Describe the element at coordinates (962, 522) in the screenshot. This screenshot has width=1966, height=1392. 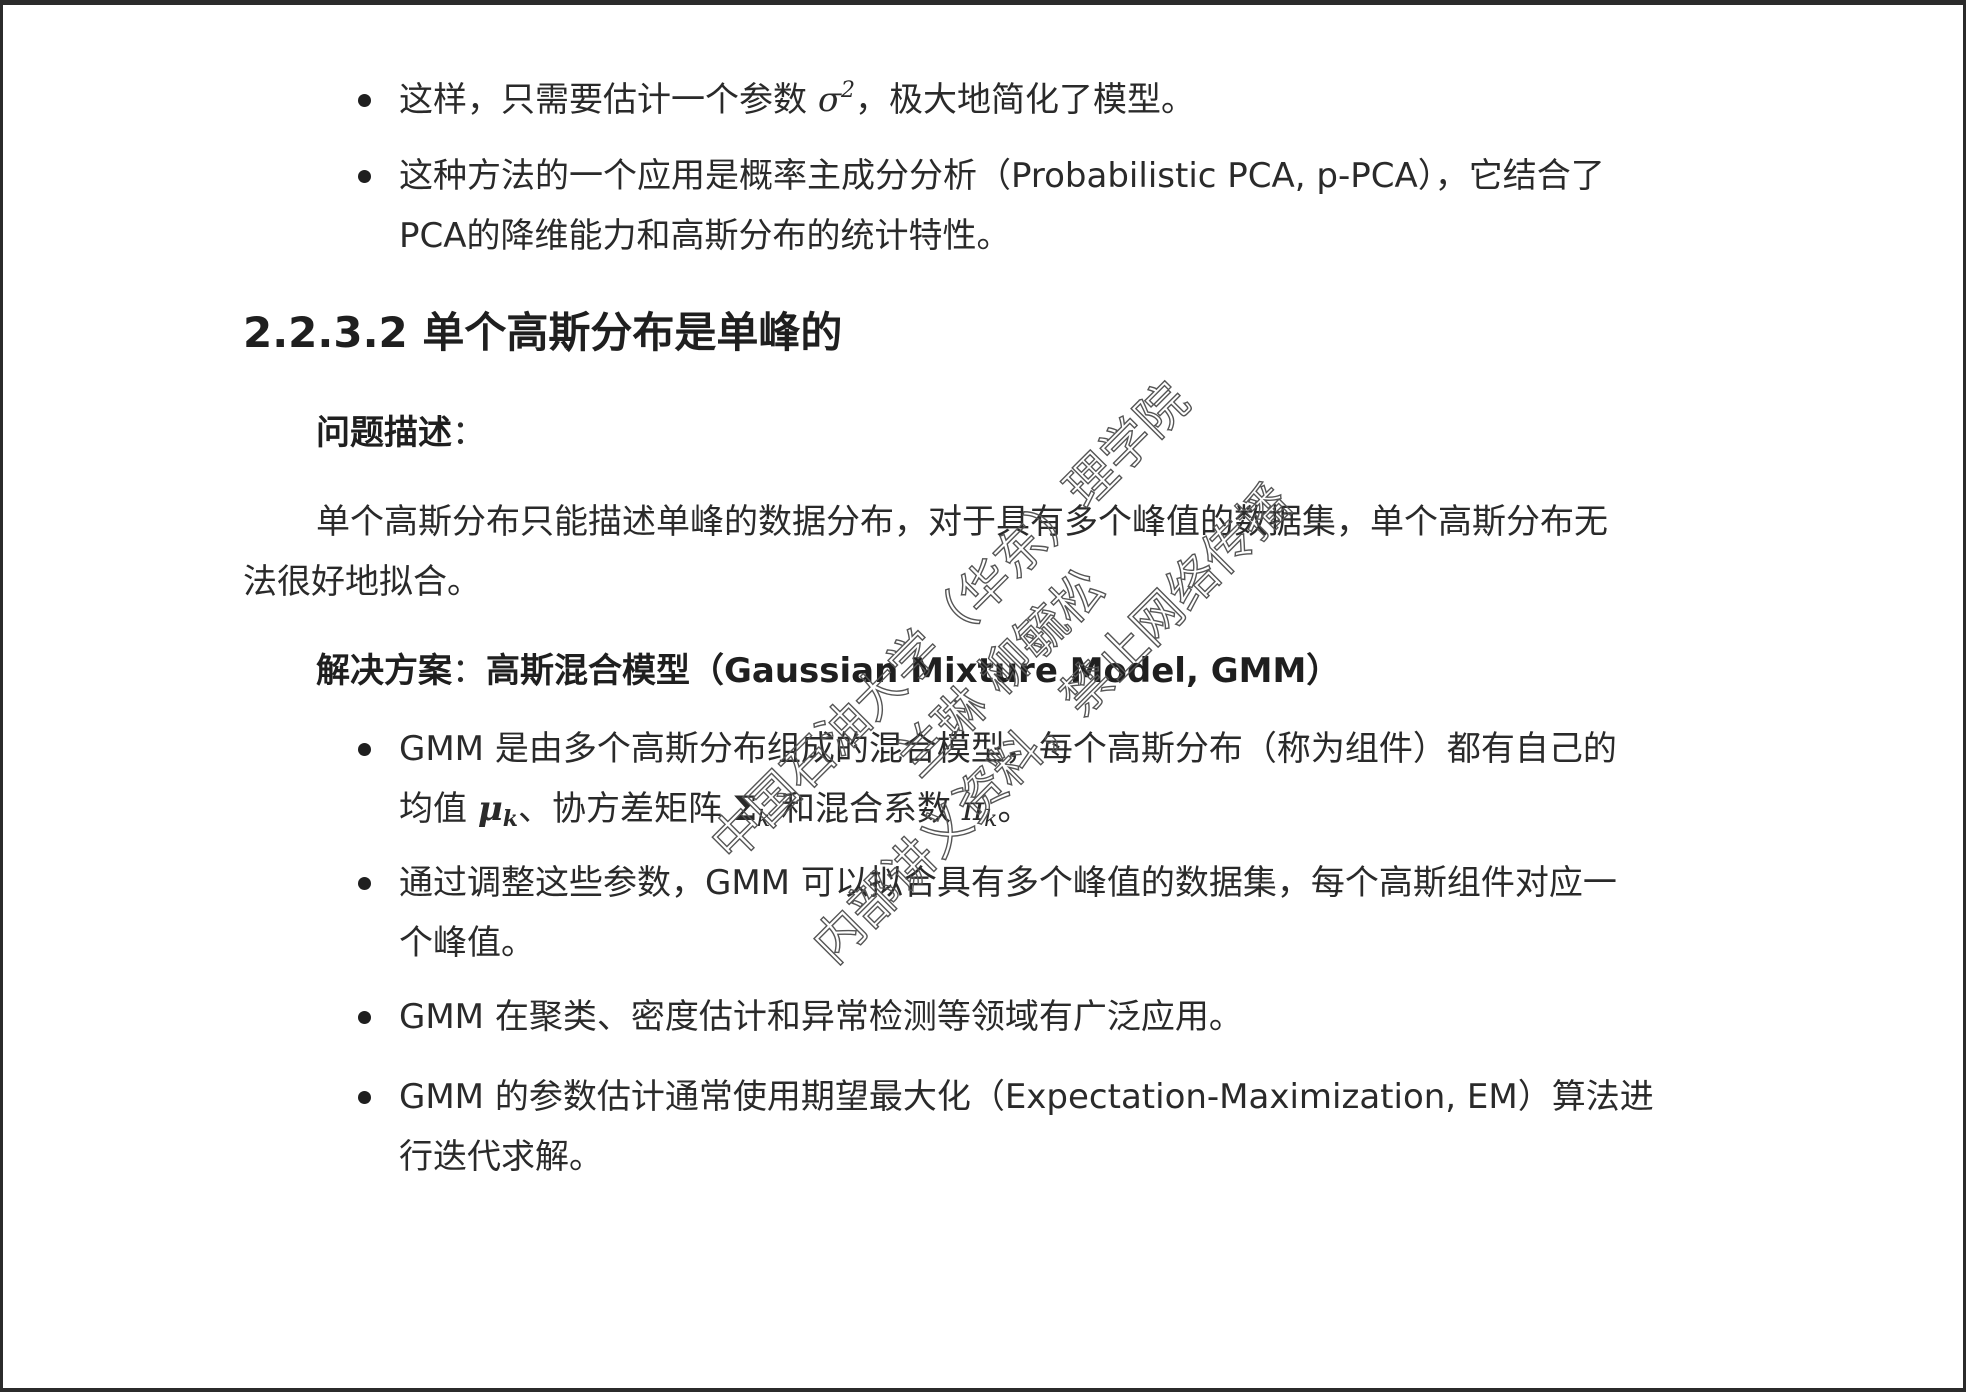
I see `problem-text-line1: 单个高斯分布只能描述单峰的数据分布，对于具有多个峰值的数据集，单个高斯分布无` at that location.